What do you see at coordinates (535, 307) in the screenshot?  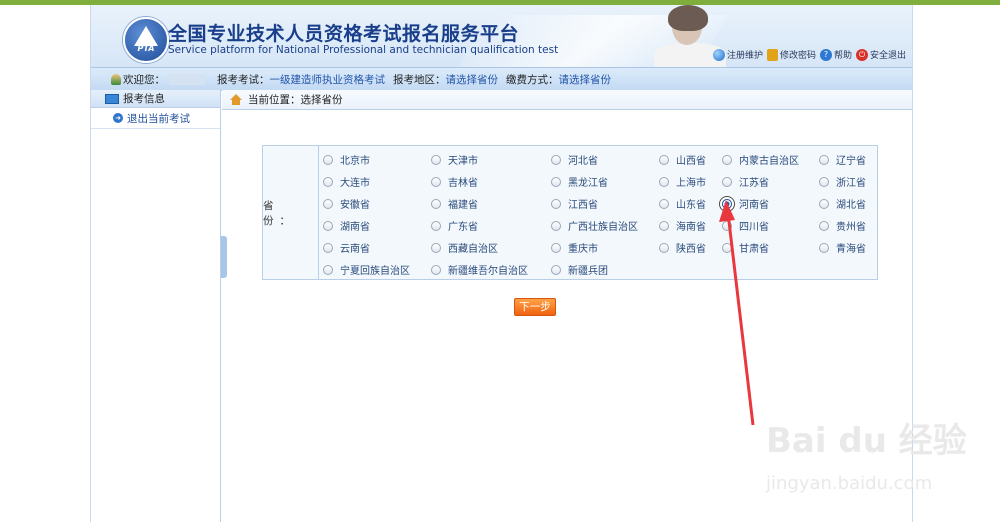 I see `next-button: 下一步` at bounding box center [535, 307].